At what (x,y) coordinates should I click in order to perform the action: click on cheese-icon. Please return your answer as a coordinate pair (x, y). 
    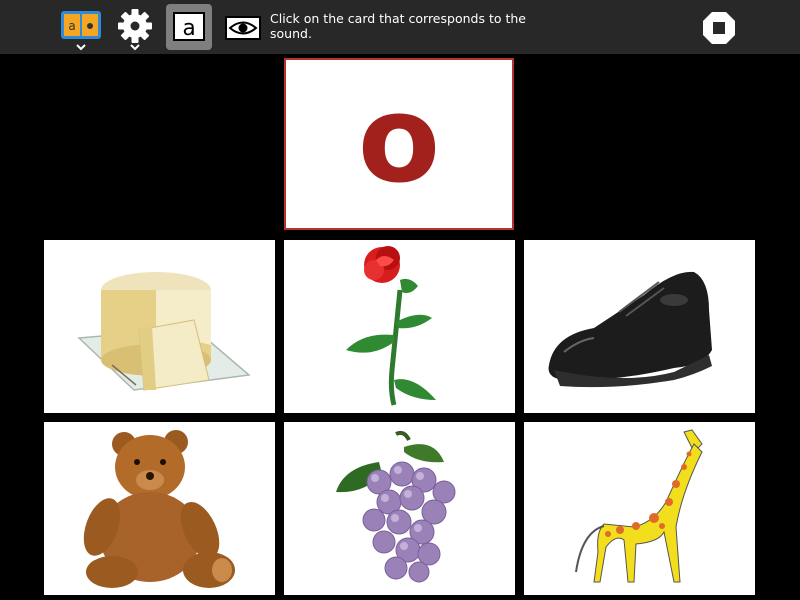
    Looking at the image, I should click on (164, 331).